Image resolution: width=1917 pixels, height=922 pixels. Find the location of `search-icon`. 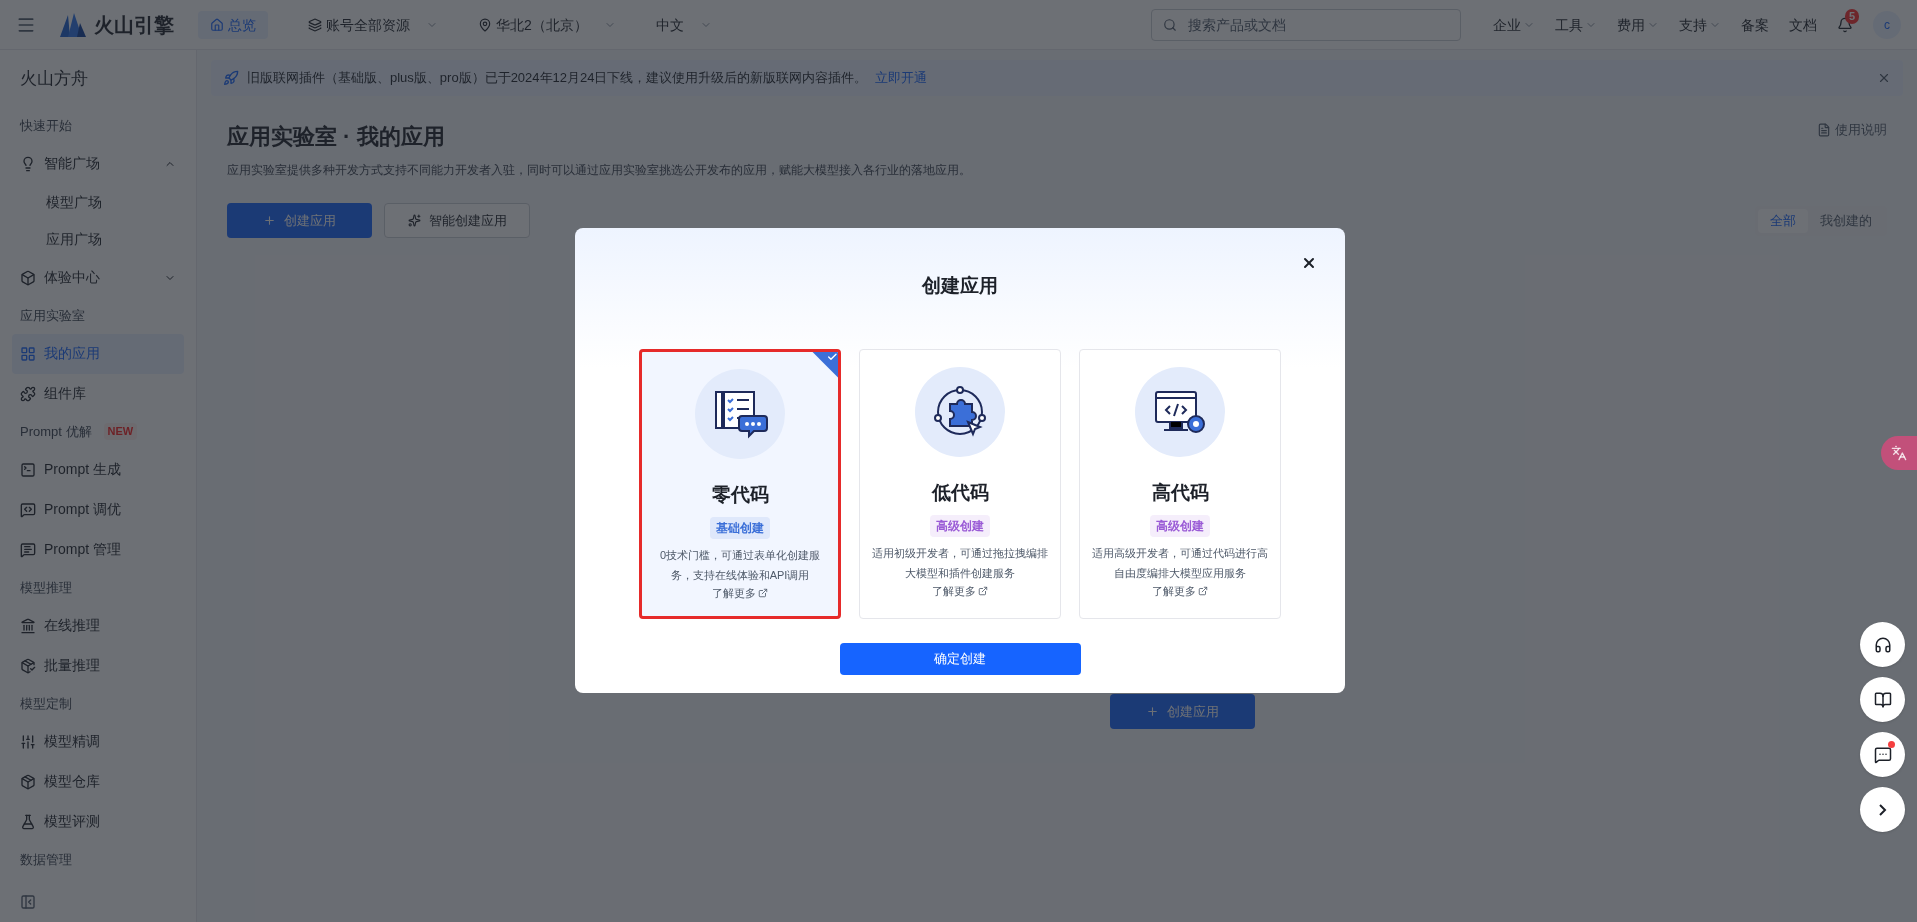

search-icon is located at coordinates (1170, 24).